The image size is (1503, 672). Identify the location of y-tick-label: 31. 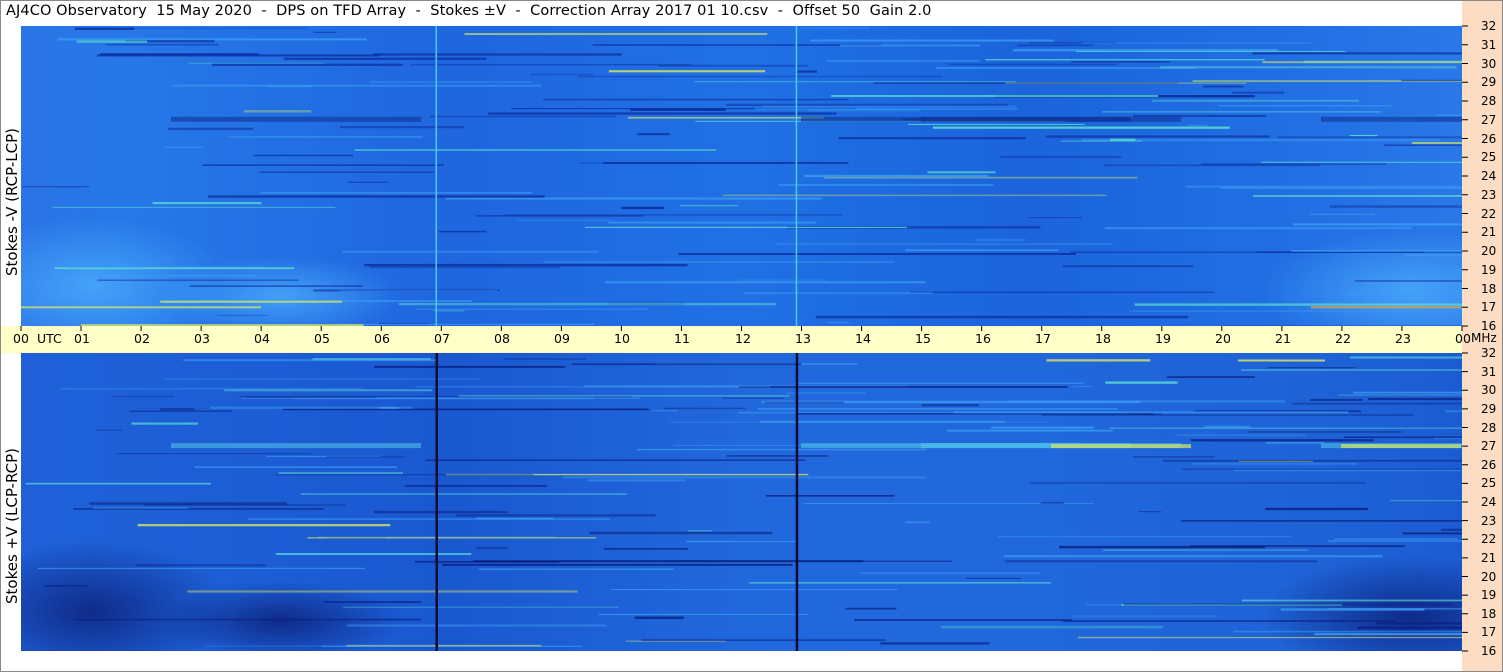
(1489, 372).